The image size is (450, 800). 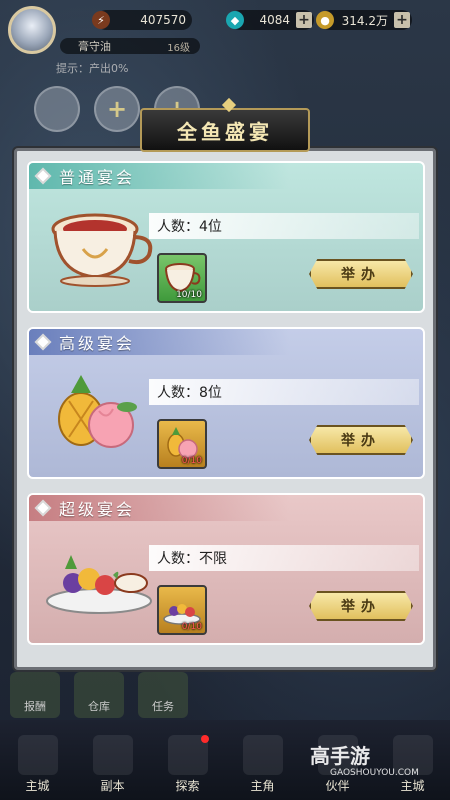 What do you see at coordinates (284, 392) in the screenshot?
I see `people-count: 人数：8位` at bounding box center [284, 392].